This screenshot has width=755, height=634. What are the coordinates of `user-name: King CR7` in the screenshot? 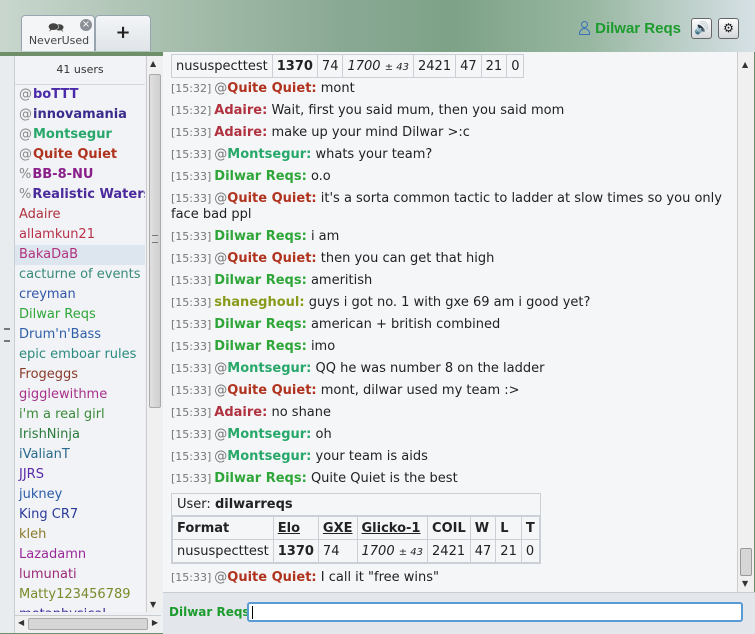 It's located at (48, 514).